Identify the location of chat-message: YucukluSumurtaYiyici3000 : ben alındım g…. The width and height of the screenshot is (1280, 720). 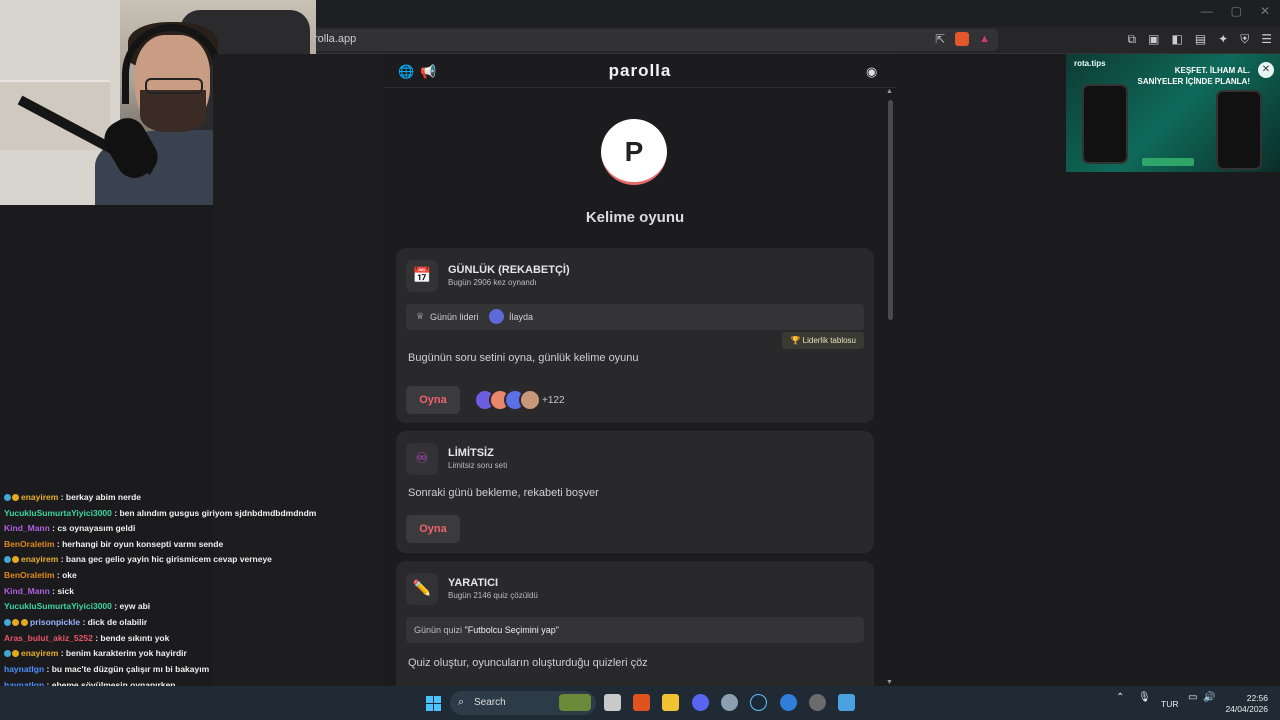
(160, 513).